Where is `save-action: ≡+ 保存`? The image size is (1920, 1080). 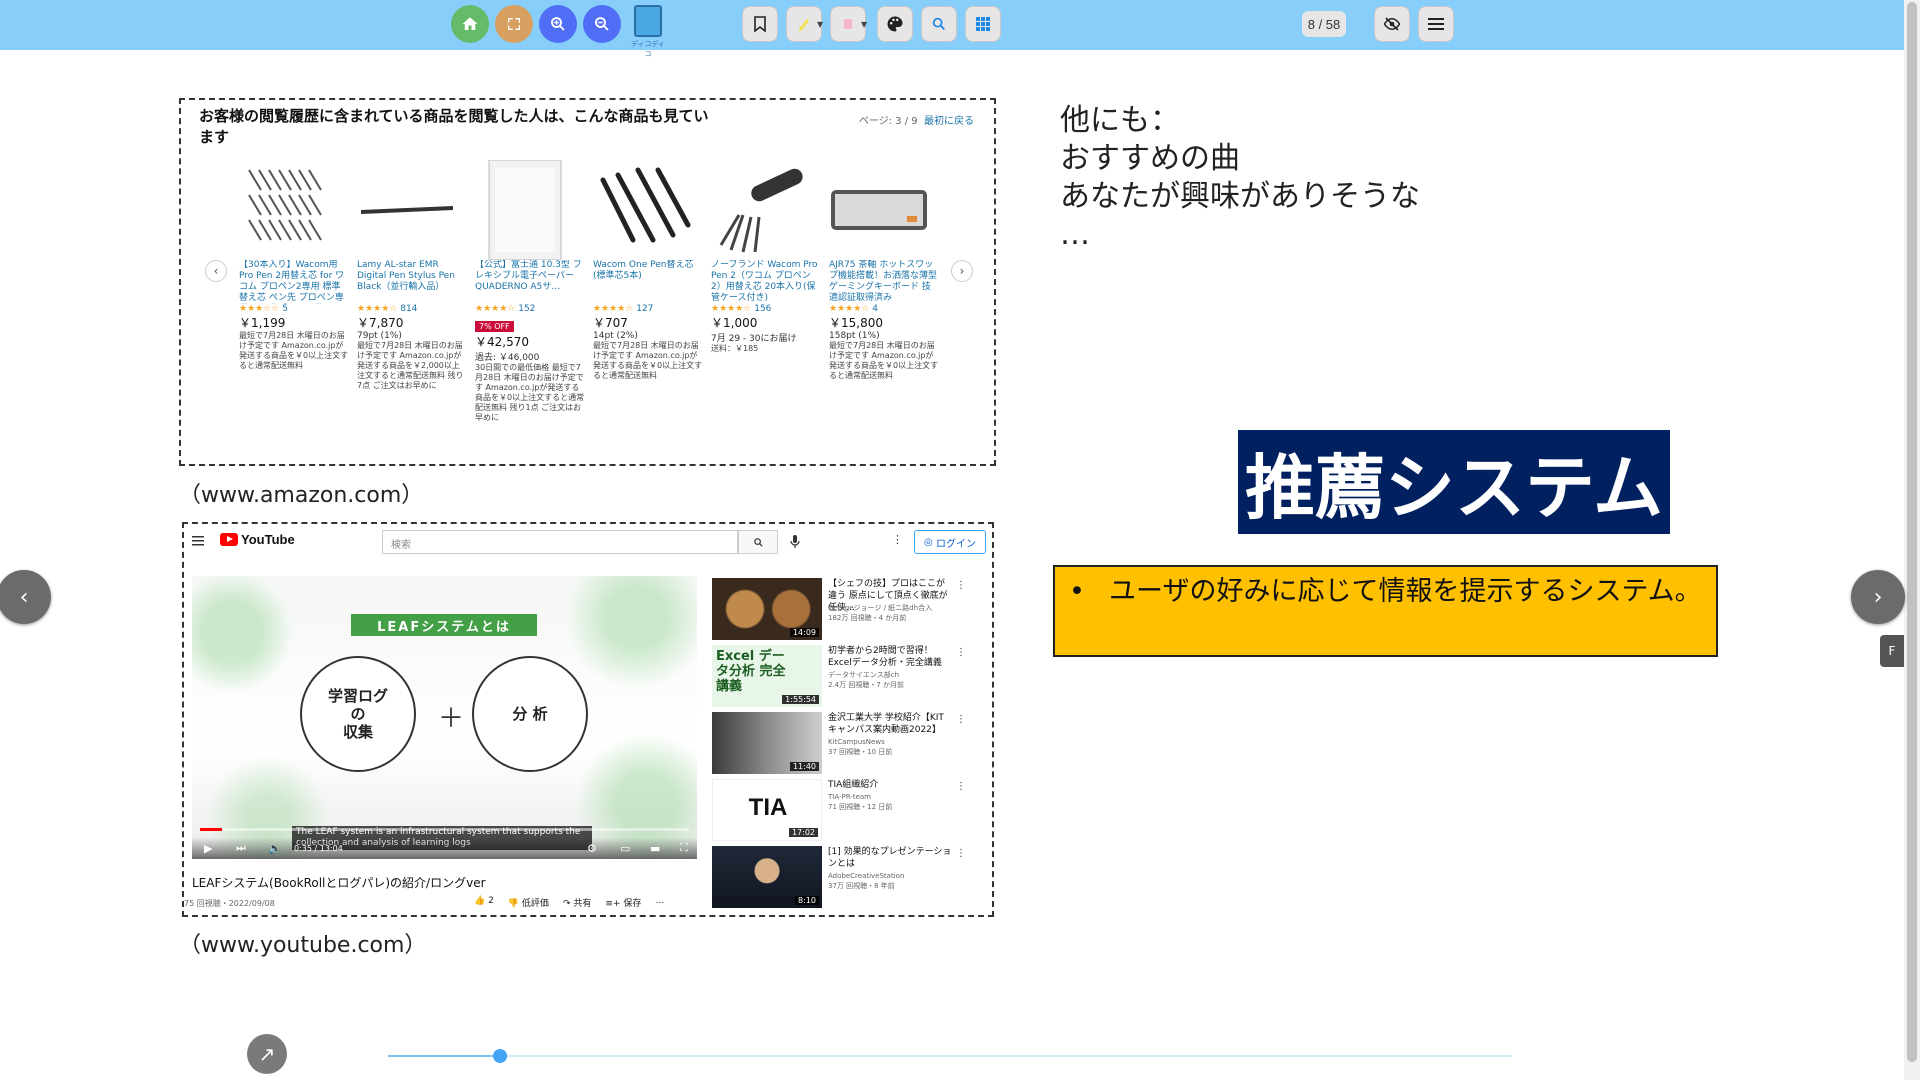
save-action: ≡+ 保存 is located at coordinates (623, 902).